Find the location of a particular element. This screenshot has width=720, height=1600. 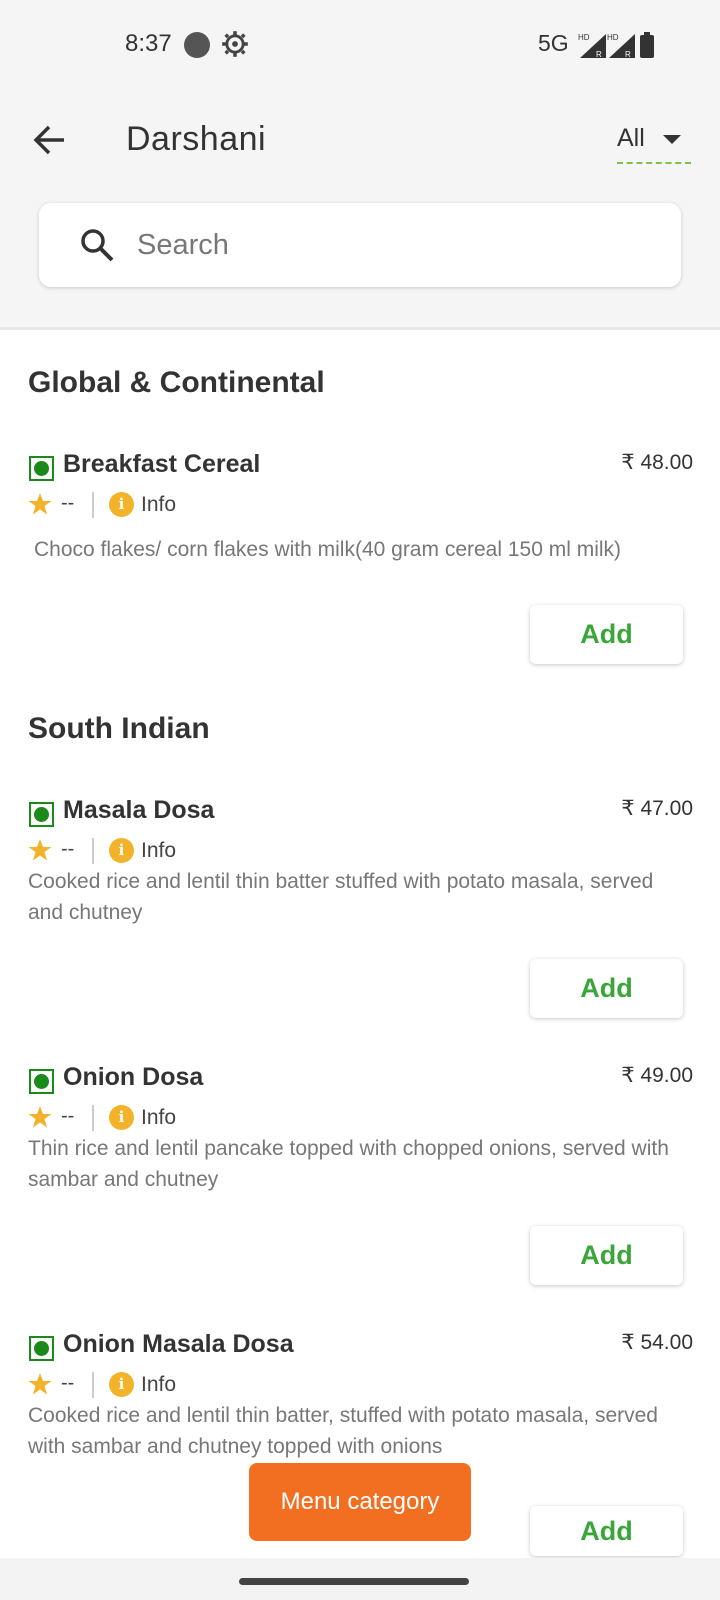

item-price: ₹ 48.00 is located at coordinates (657, 462).